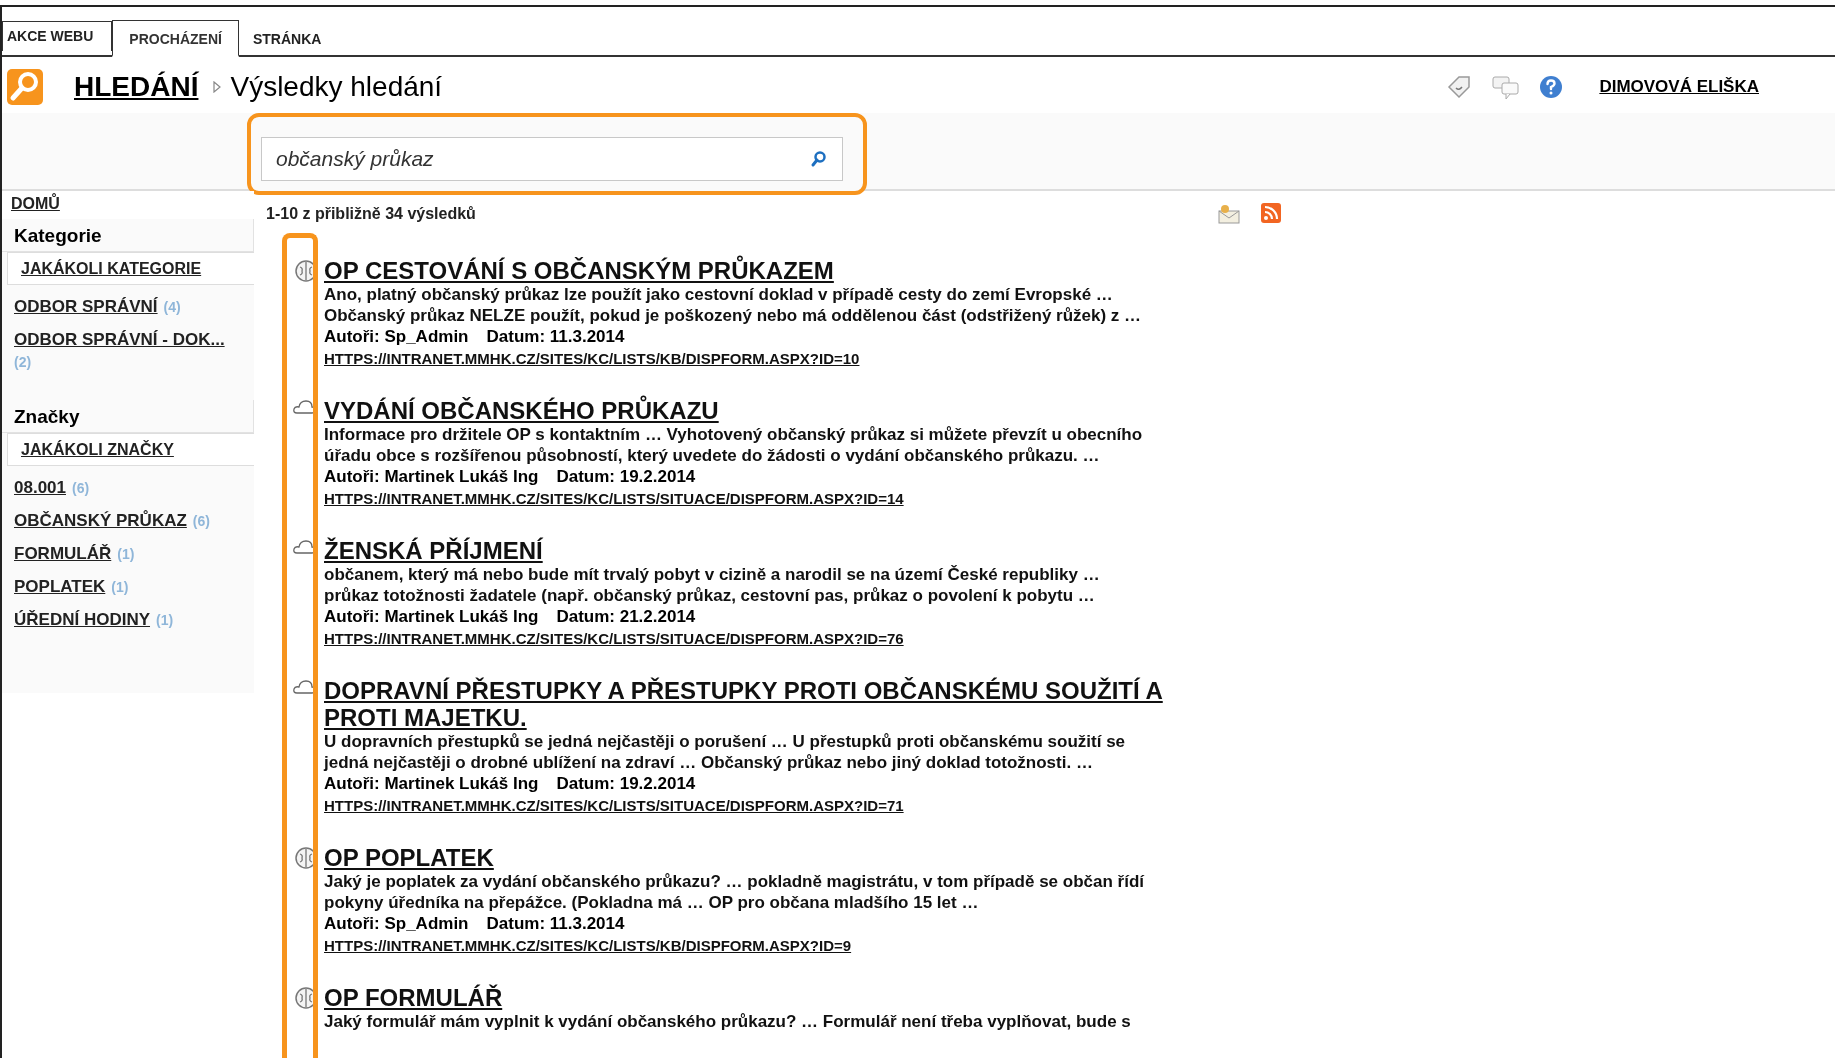 This screenshot has width=1843, height=1058. What do you see at coordinates (626, 616) in the screenshot?
I see `result-date: Datum: 21.2.2014` at bounding box center [626, 616].